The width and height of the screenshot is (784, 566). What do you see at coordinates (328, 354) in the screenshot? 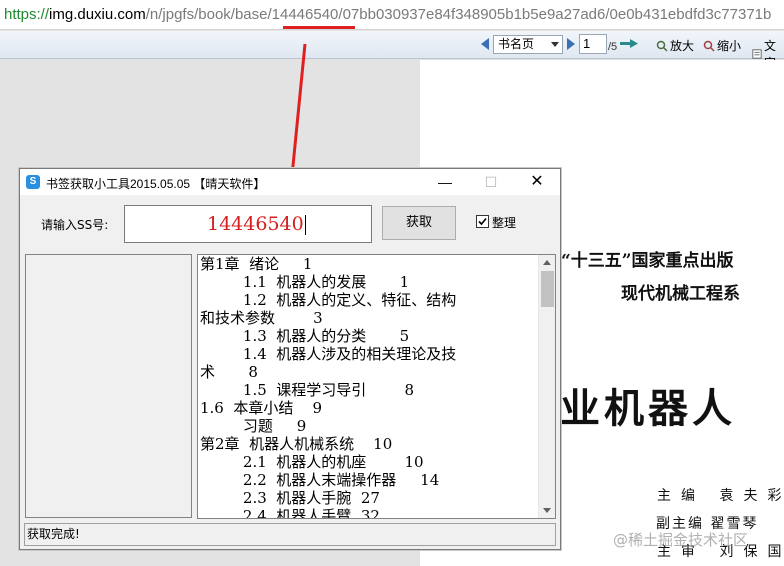
I see `toc-line: 1.4 机器人涉及的相关理论及技` at bounding box center [328, 354].